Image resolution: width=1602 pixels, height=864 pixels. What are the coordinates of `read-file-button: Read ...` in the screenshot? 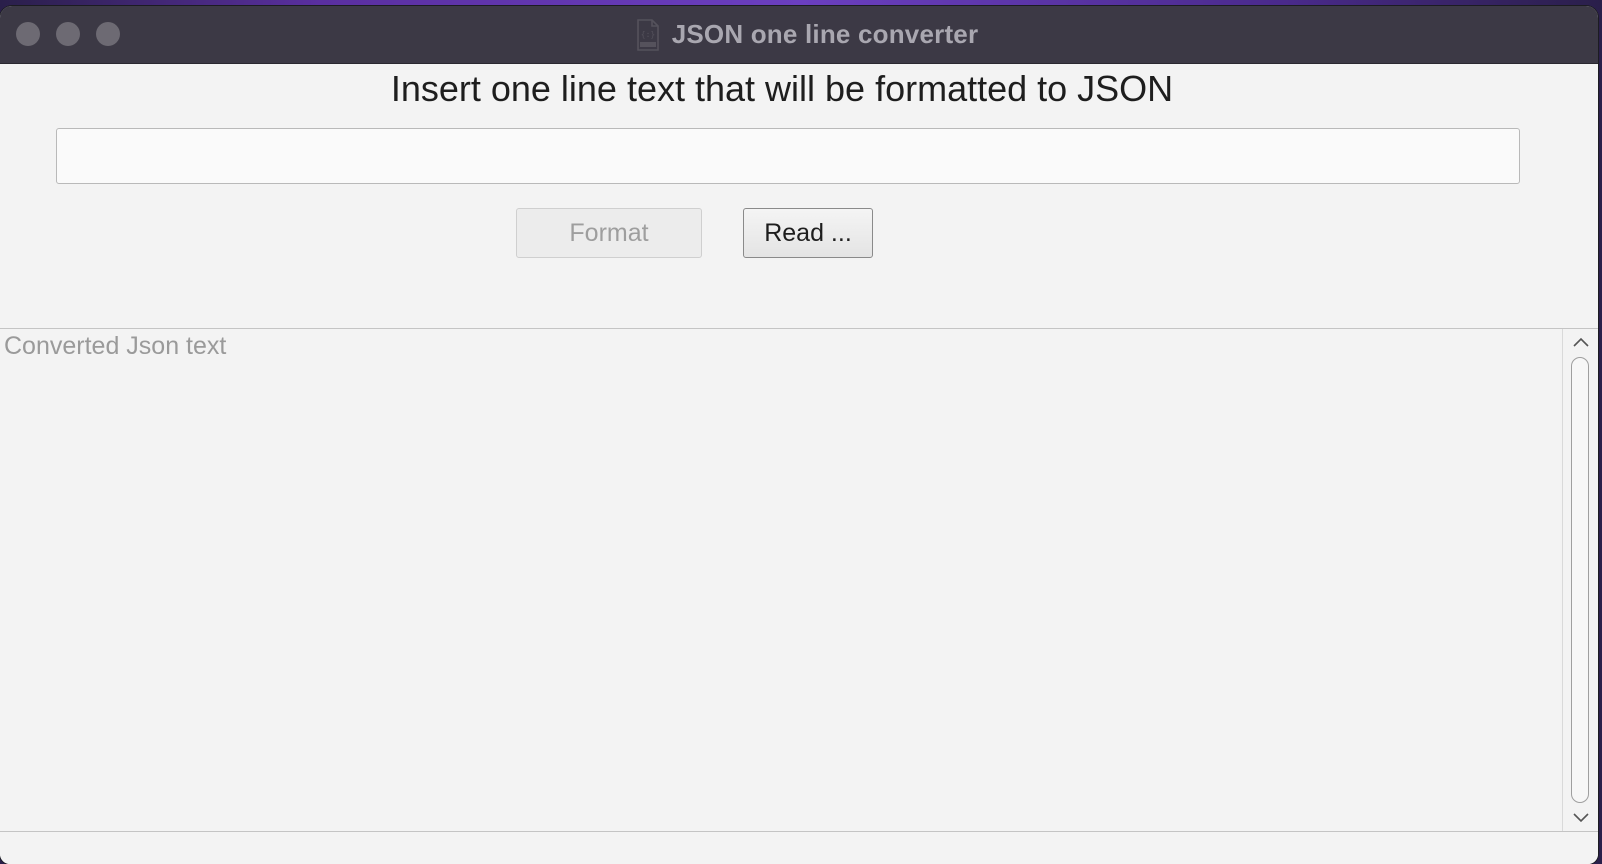 It's located at (808, 233).